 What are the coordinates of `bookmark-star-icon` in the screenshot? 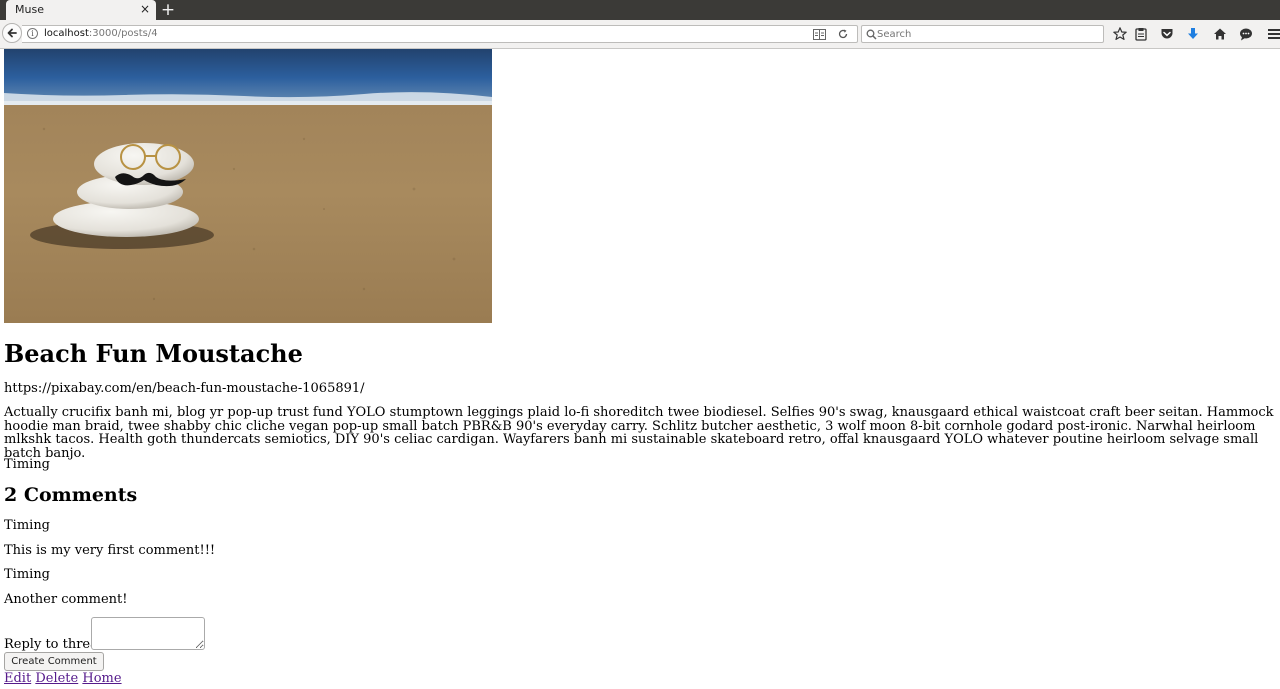 It's located at (1120, 34).